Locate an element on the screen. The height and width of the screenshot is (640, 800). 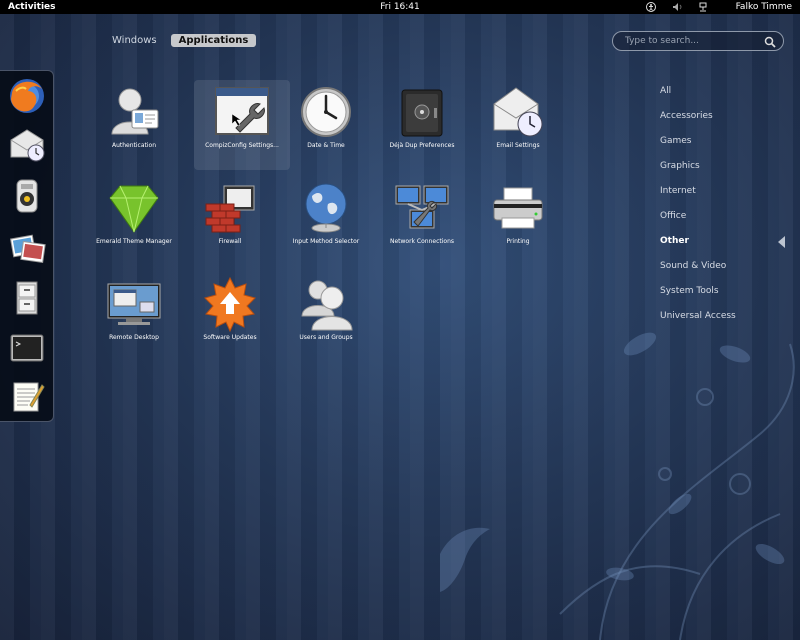
app-label: Firewall is located at coordinates (230, 241).